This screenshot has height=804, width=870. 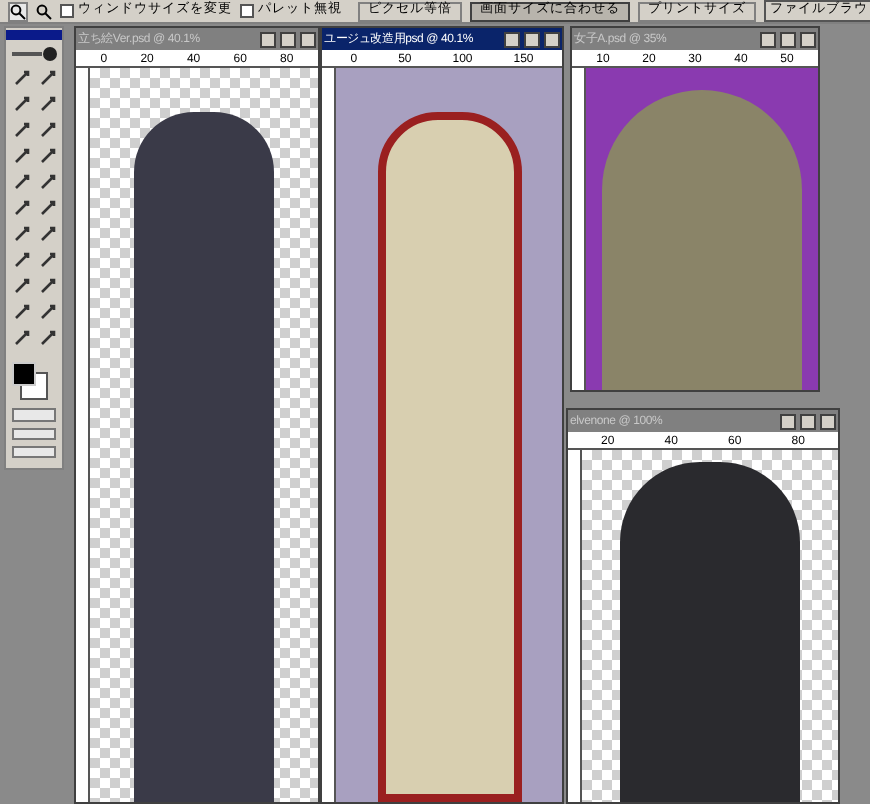 I want to click on mask-mode-icon, so click(x=34, y=415).